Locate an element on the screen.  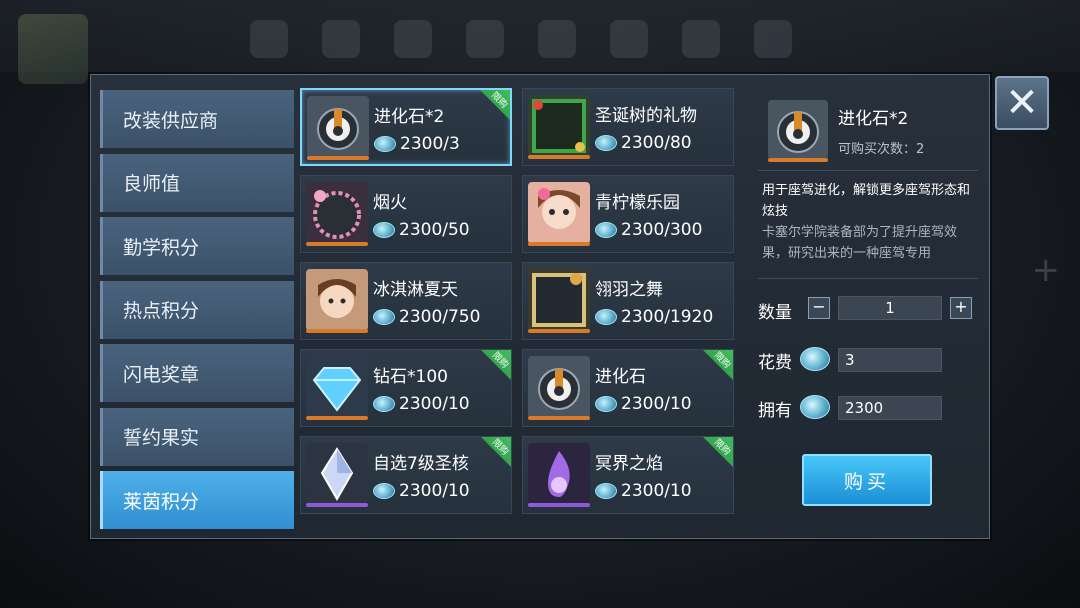
buy-button: 购买 is located at coordinates (867, 480).